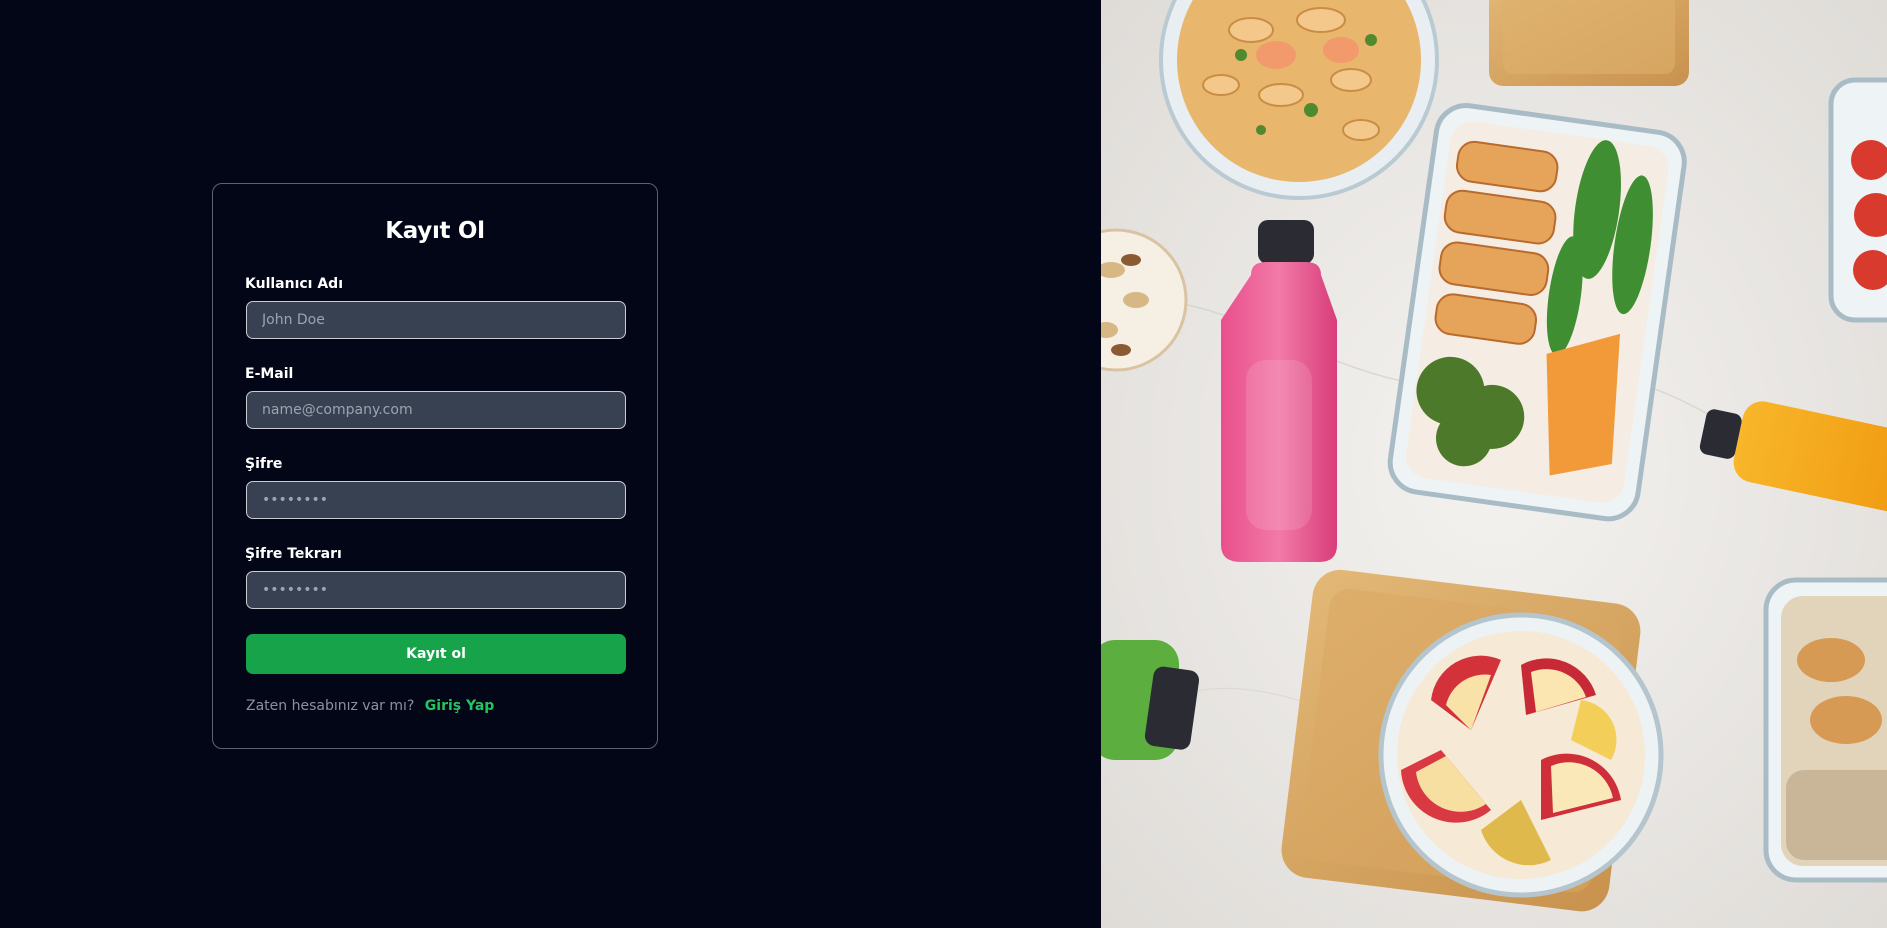 The height and width of the screenshot is (928, 1887). Describe the element at coordinates (1286, 242) in the screenshot. I see `pink-bottle-cap` at that location.